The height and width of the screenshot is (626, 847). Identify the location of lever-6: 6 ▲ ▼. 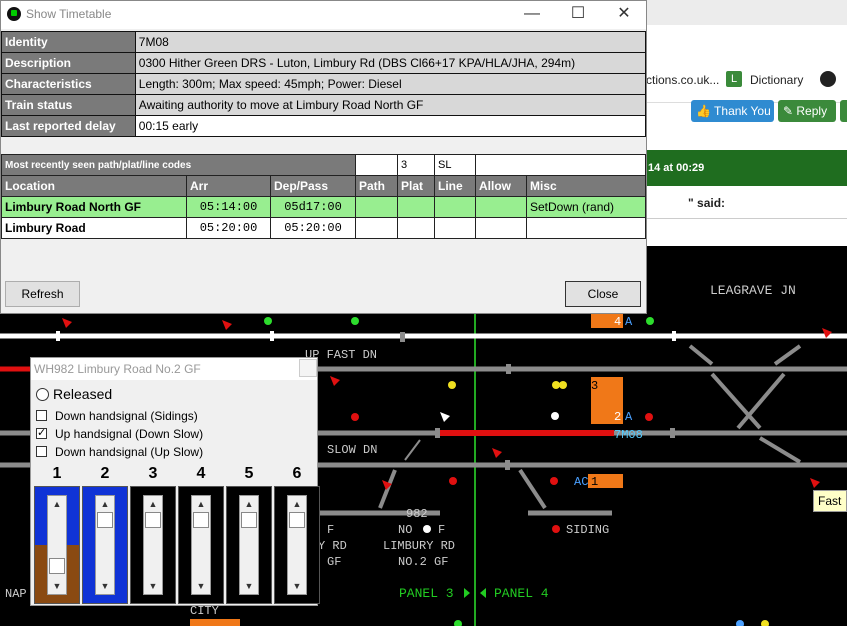
(297, 535).